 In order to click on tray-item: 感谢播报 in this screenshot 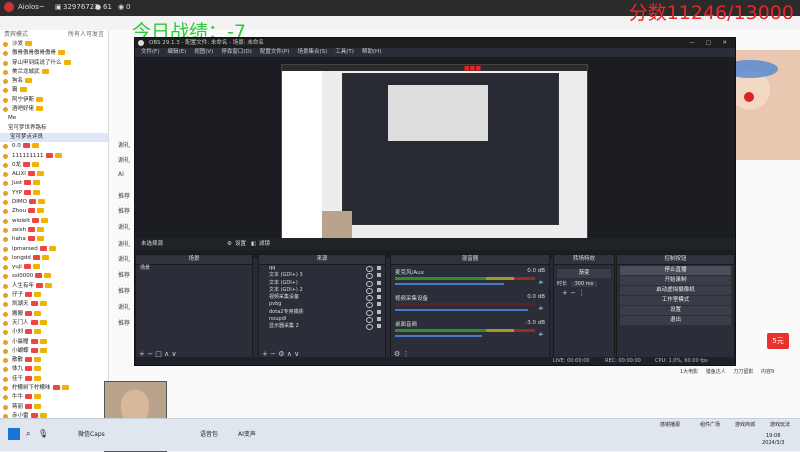, I will do `click(670, 424)`.